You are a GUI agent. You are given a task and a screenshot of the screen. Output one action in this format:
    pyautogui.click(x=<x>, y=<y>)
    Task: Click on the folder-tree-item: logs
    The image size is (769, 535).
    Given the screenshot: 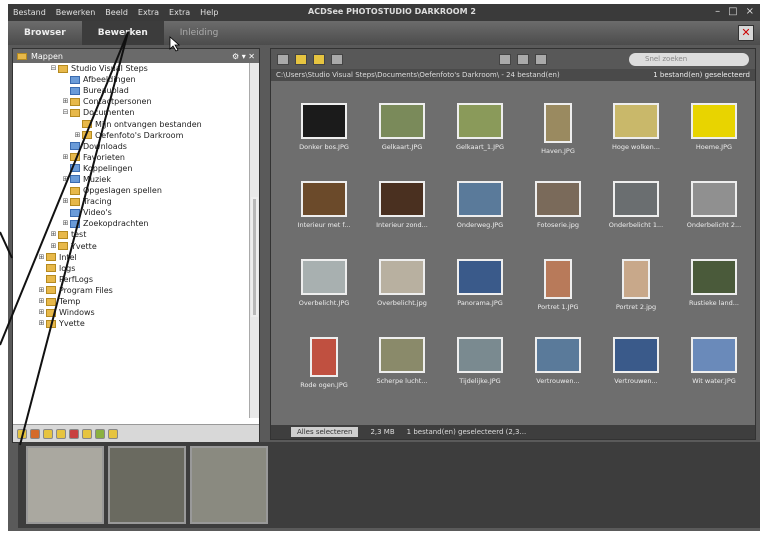 What is the action you would take?
    pyautogui.click(x=131, y=268)
    